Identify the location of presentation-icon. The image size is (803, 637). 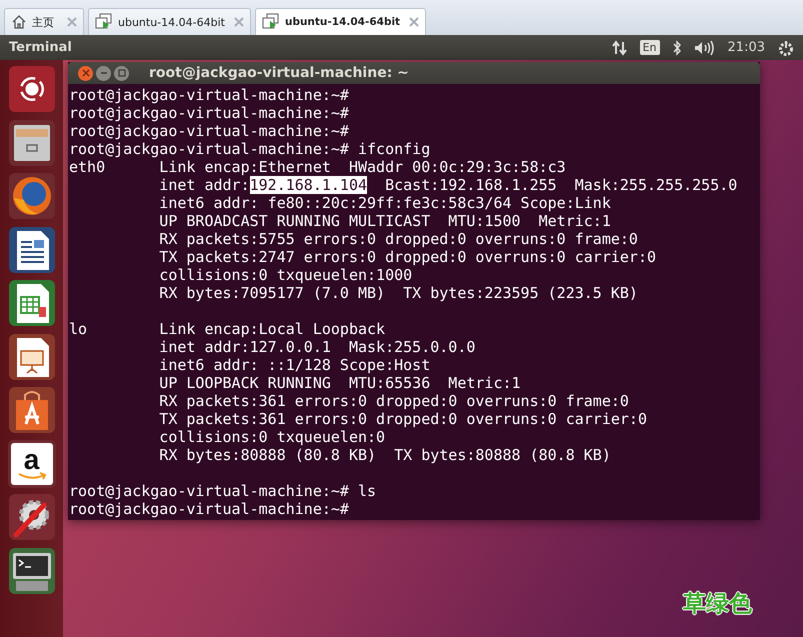
(32, 356).